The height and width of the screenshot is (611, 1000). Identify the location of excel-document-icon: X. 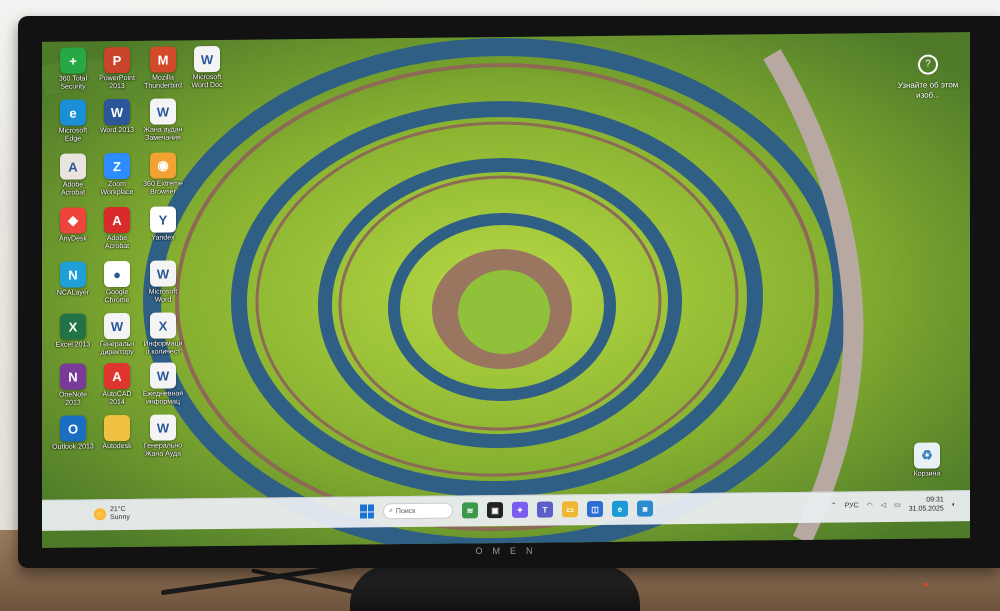
(163, 325).